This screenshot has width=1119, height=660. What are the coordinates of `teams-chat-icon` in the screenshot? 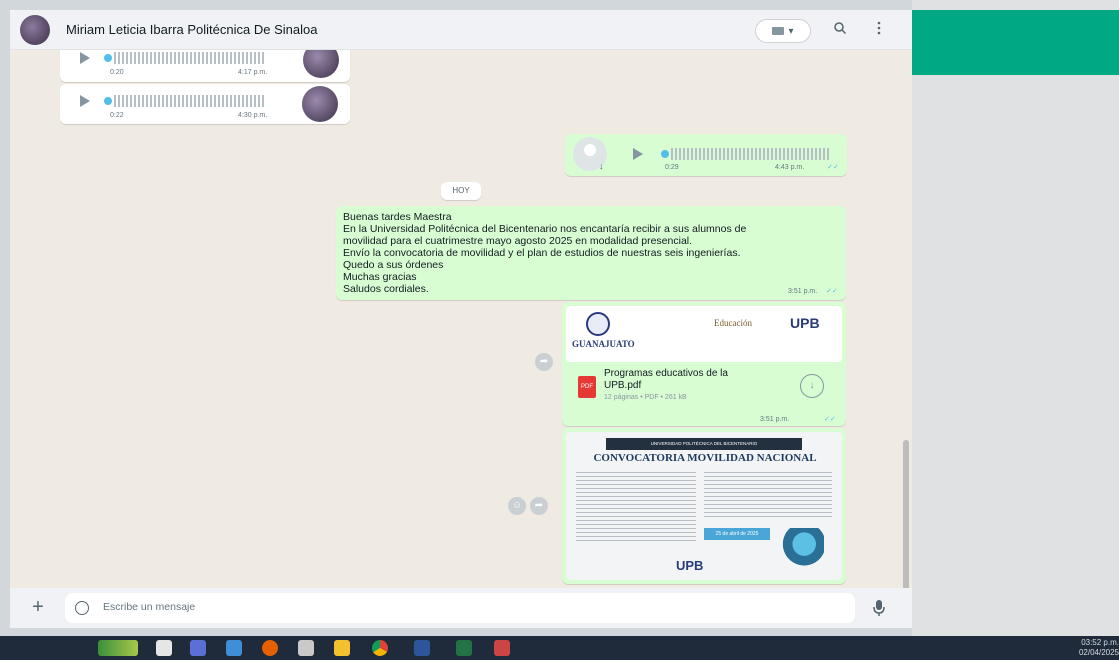 It's located at (198, 648).